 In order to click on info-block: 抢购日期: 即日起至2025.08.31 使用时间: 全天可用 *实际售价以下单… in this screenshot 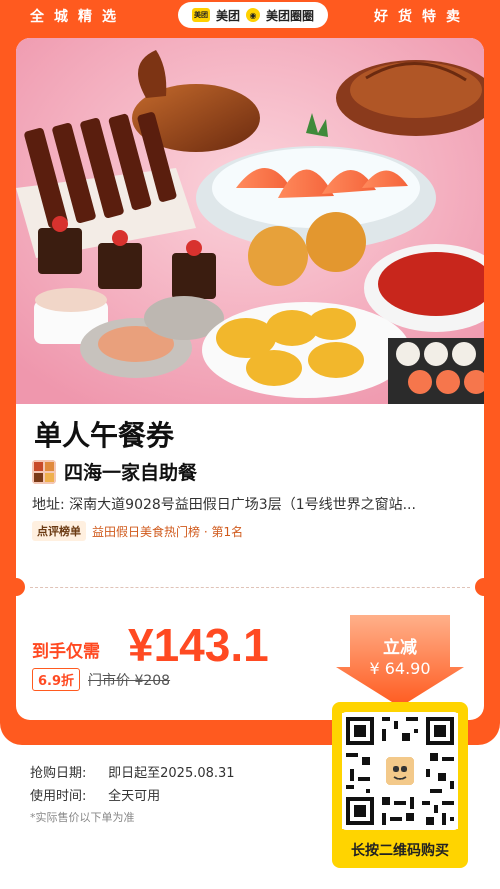, I will do `click(132, 795)`.